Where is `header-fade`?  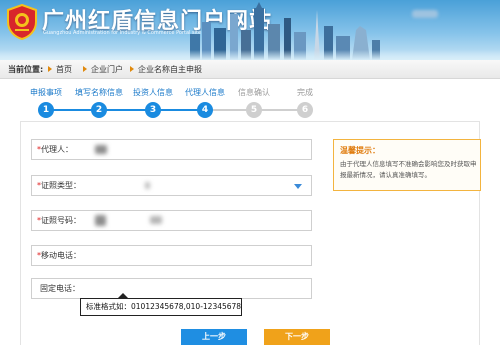
header-fade is located at coordinates (250, 55).